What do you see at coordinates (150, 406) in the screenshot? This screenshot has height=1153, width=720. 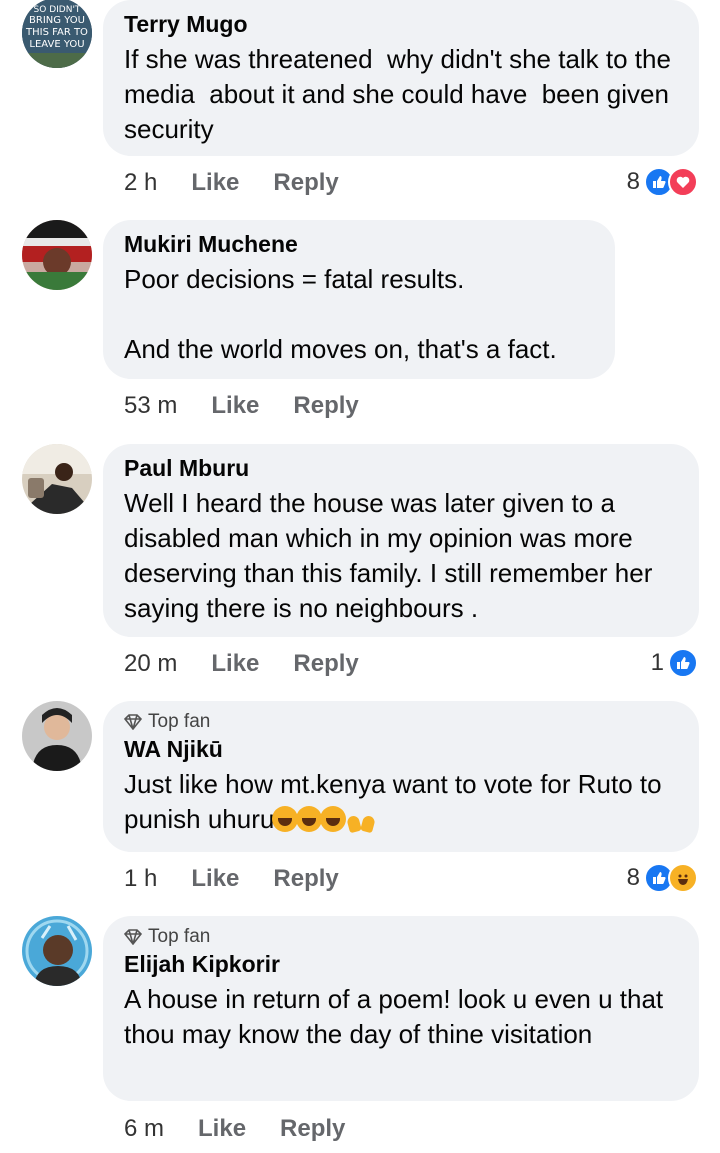 I see `comment-timestamp: 53 m` at bounding box center [150, 406].